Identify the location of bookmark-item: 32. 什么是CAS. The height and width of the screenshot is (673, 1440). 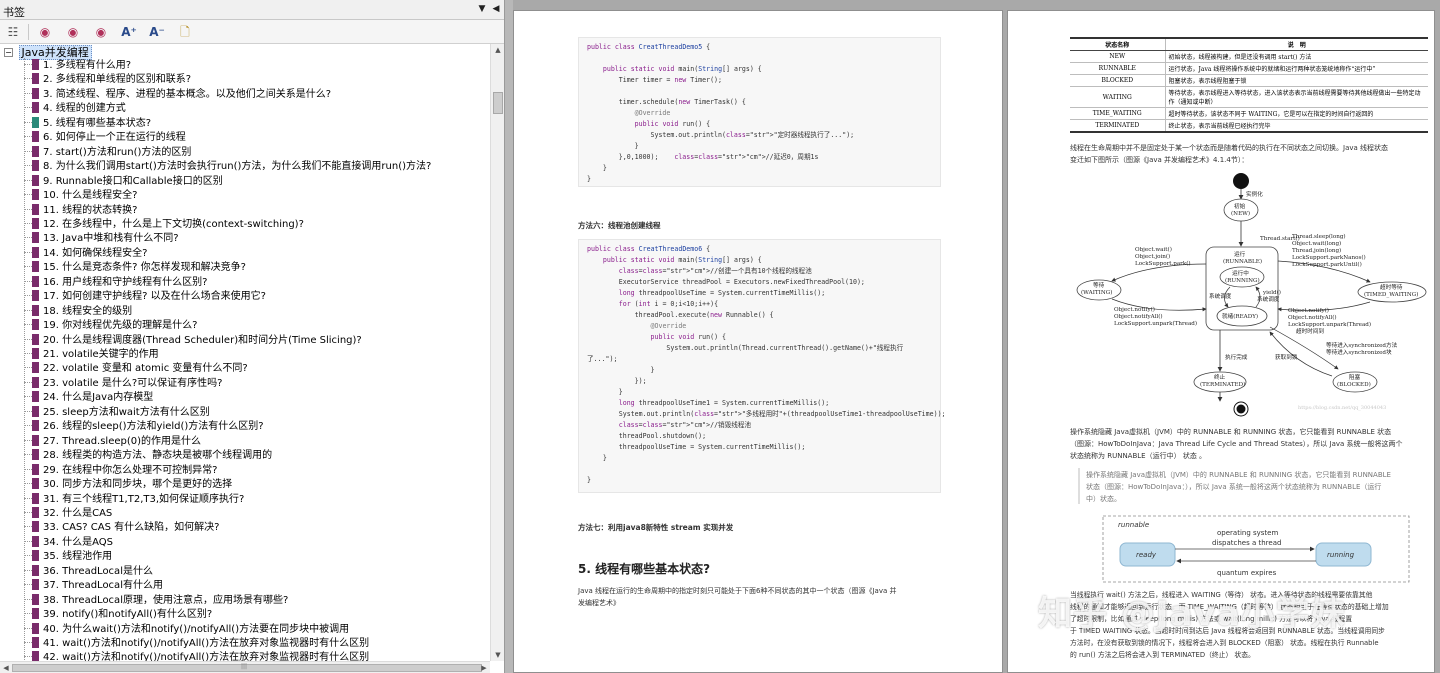
(68, 513).